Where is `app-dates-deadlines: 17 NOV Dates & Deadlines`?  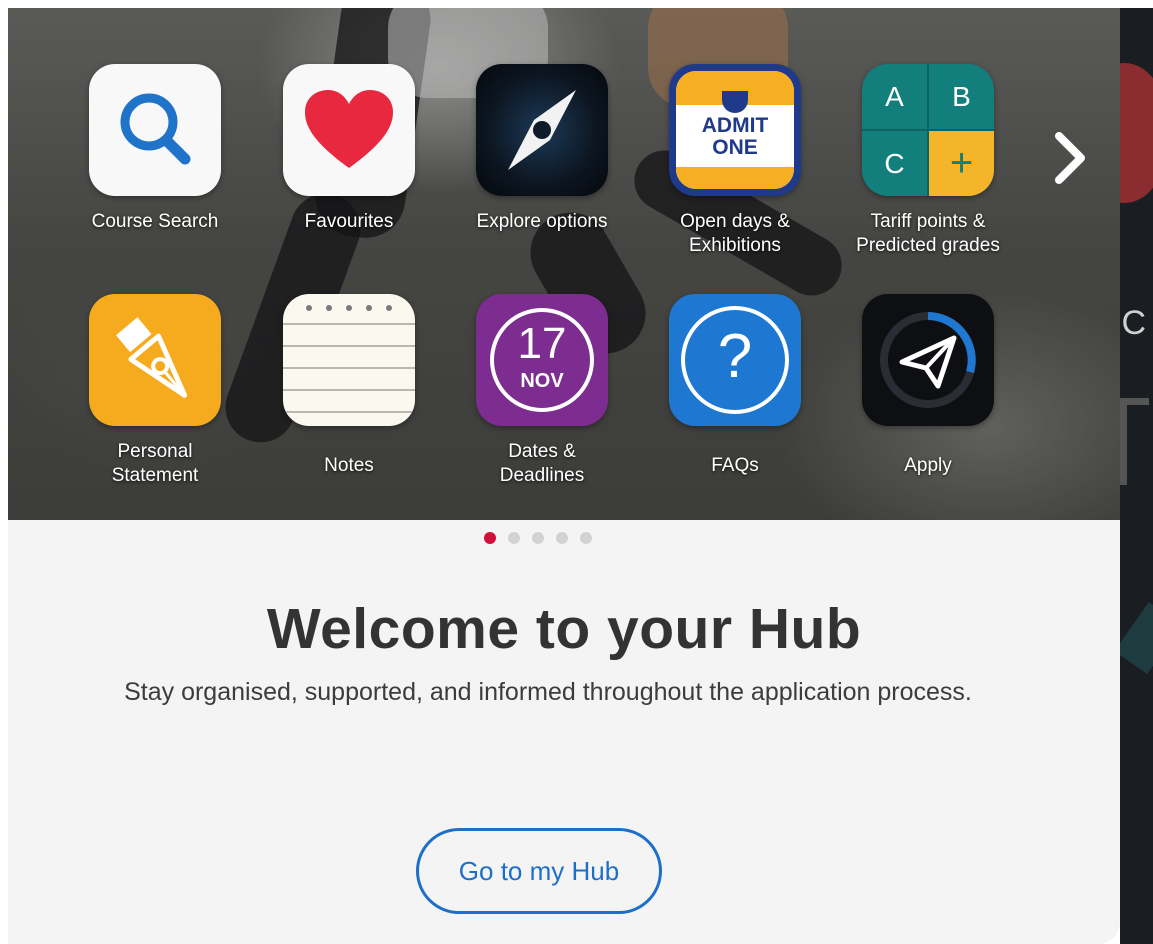 app-dates-deadlines: 17 NOV Dates & Deadlines is located at coordinates (542, 391).